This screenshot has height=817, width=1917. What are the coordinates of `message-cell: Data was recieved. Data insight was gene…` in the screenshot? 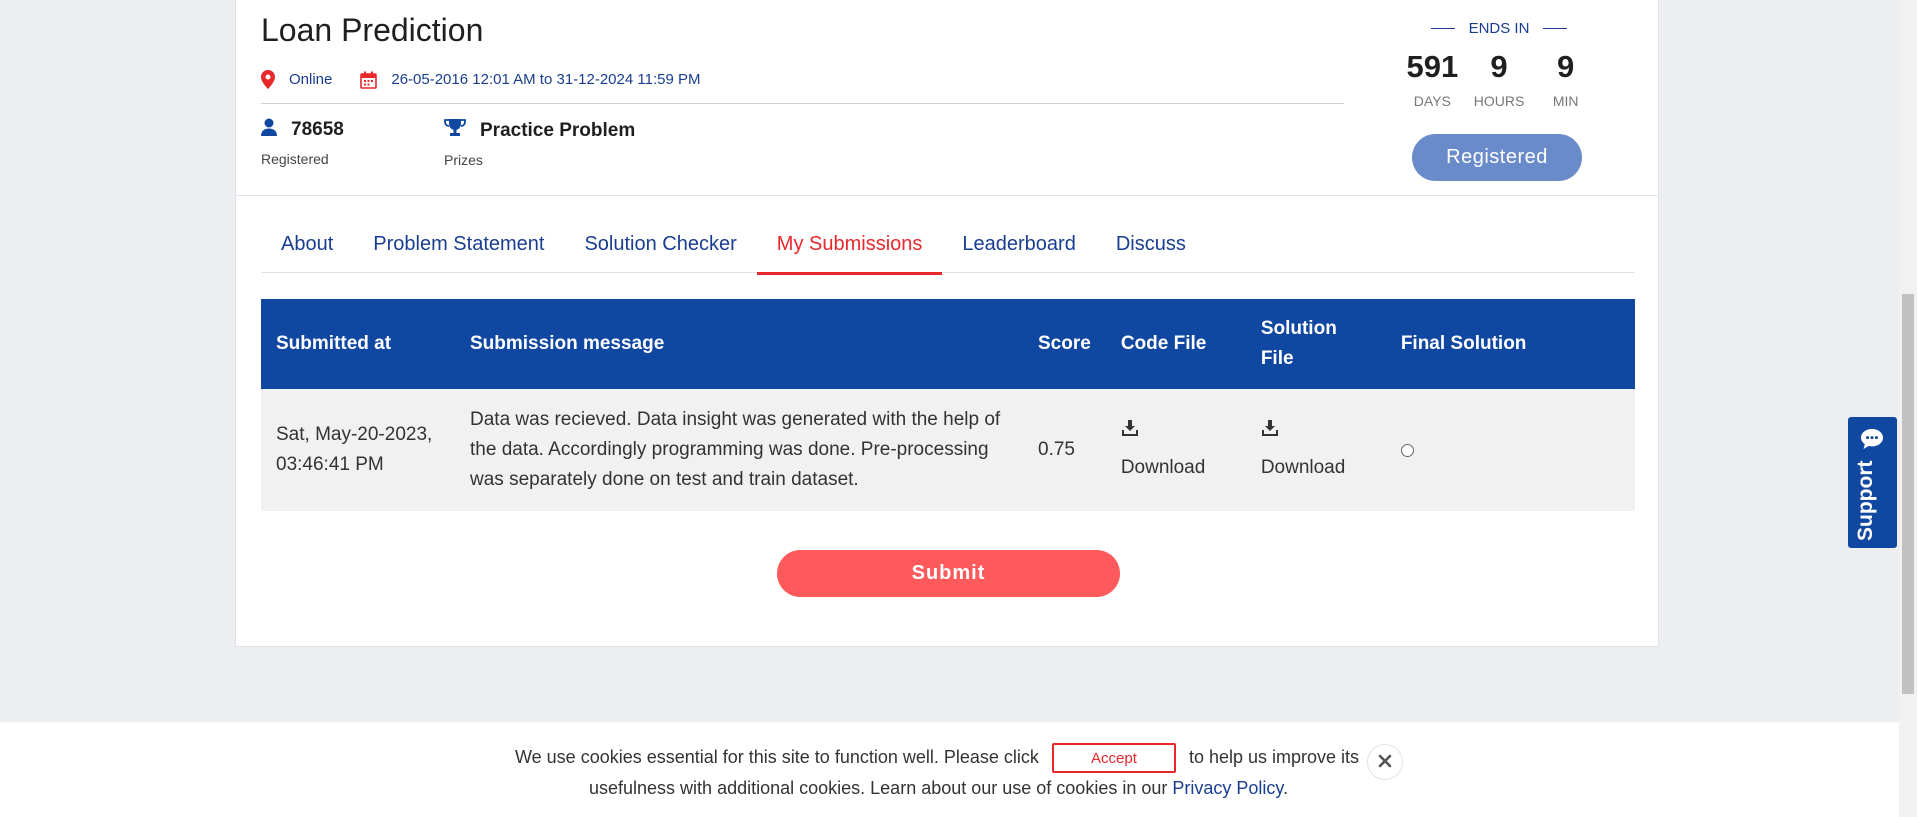 It's located at (739, 450).